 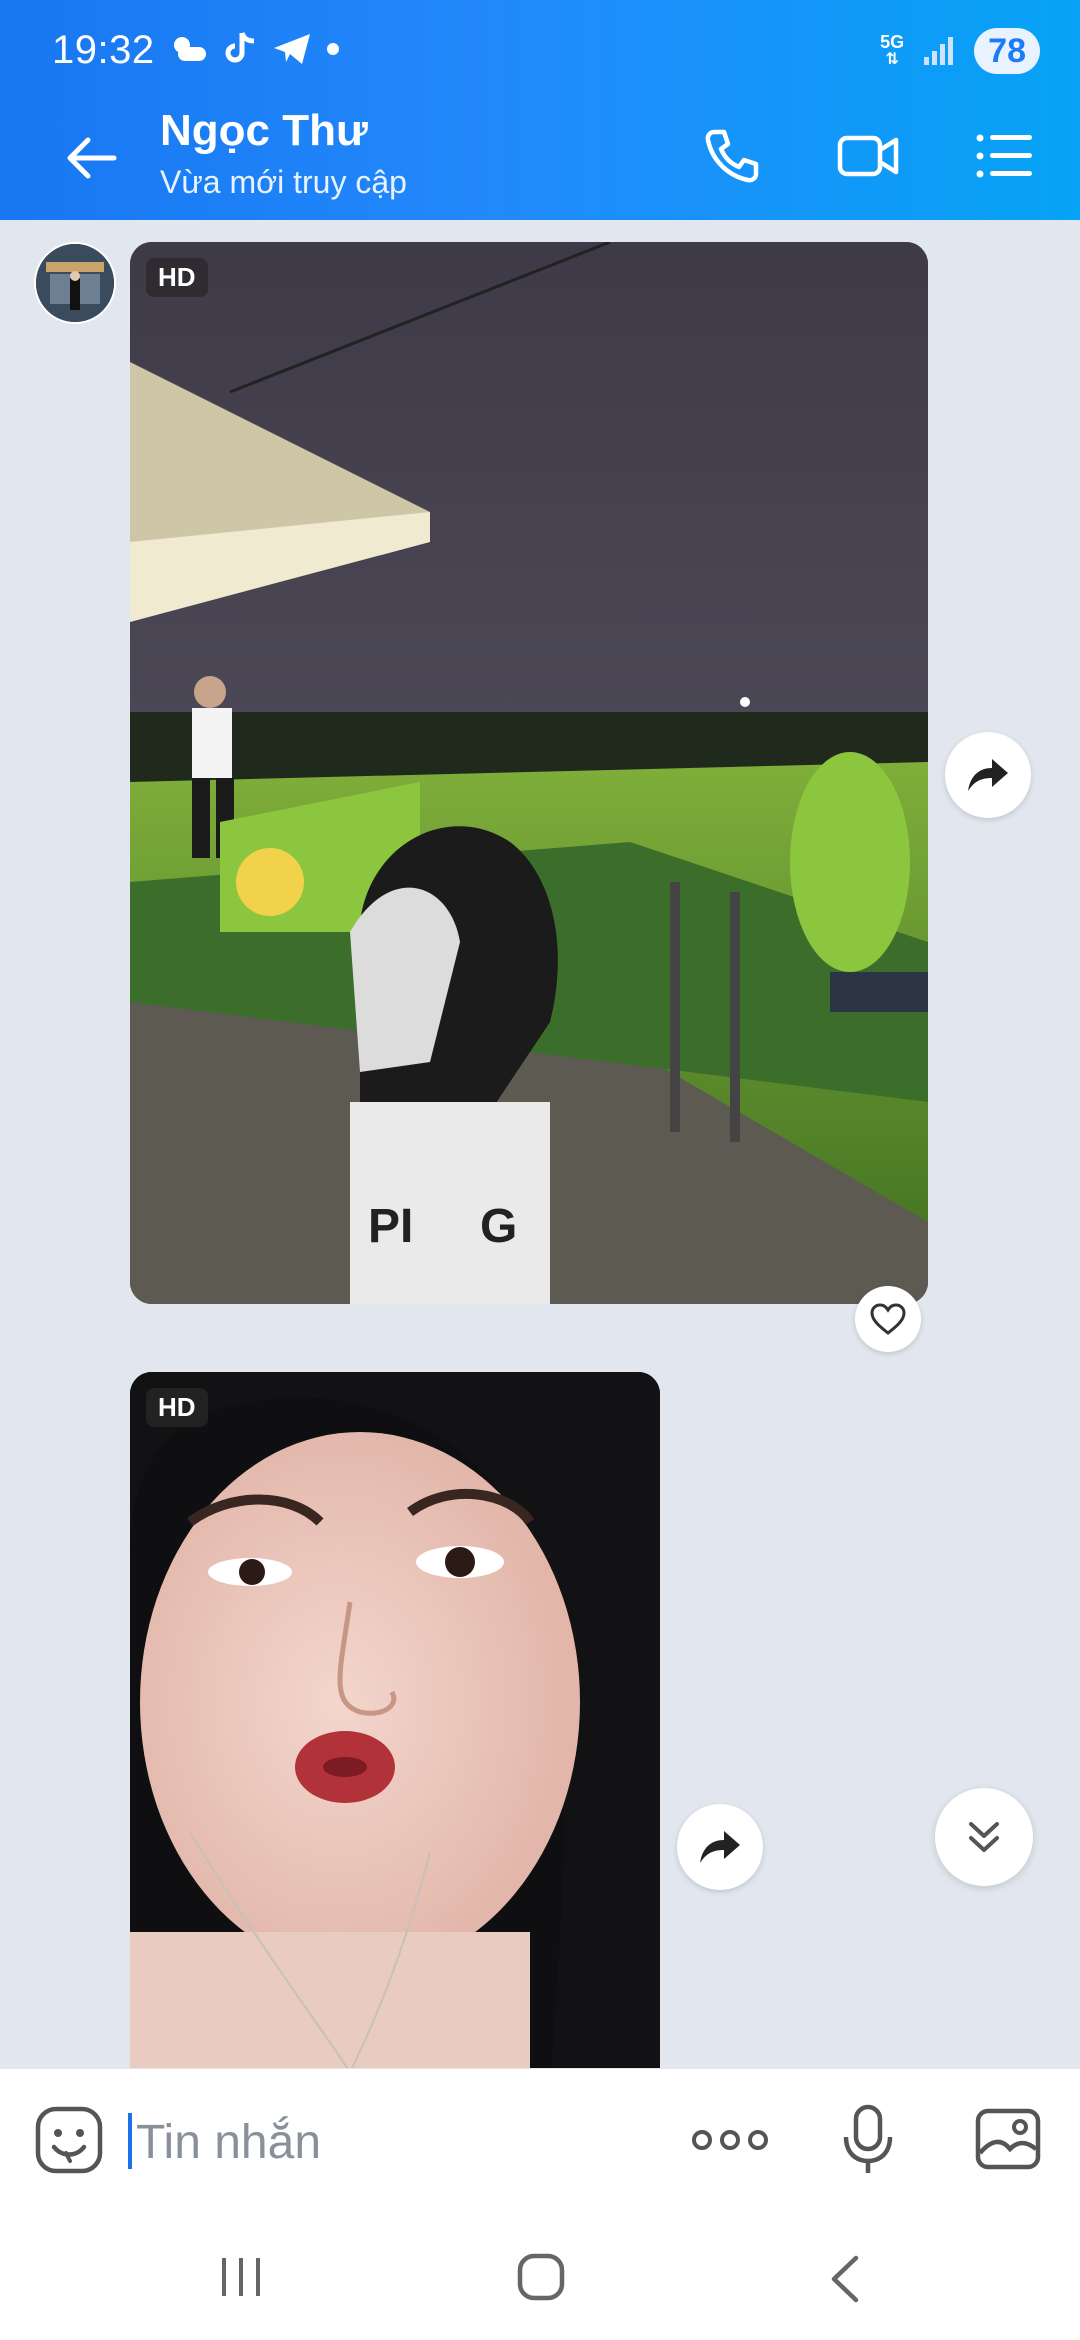 I want to click on status-time: 19:32, so click(x=103, y=50).